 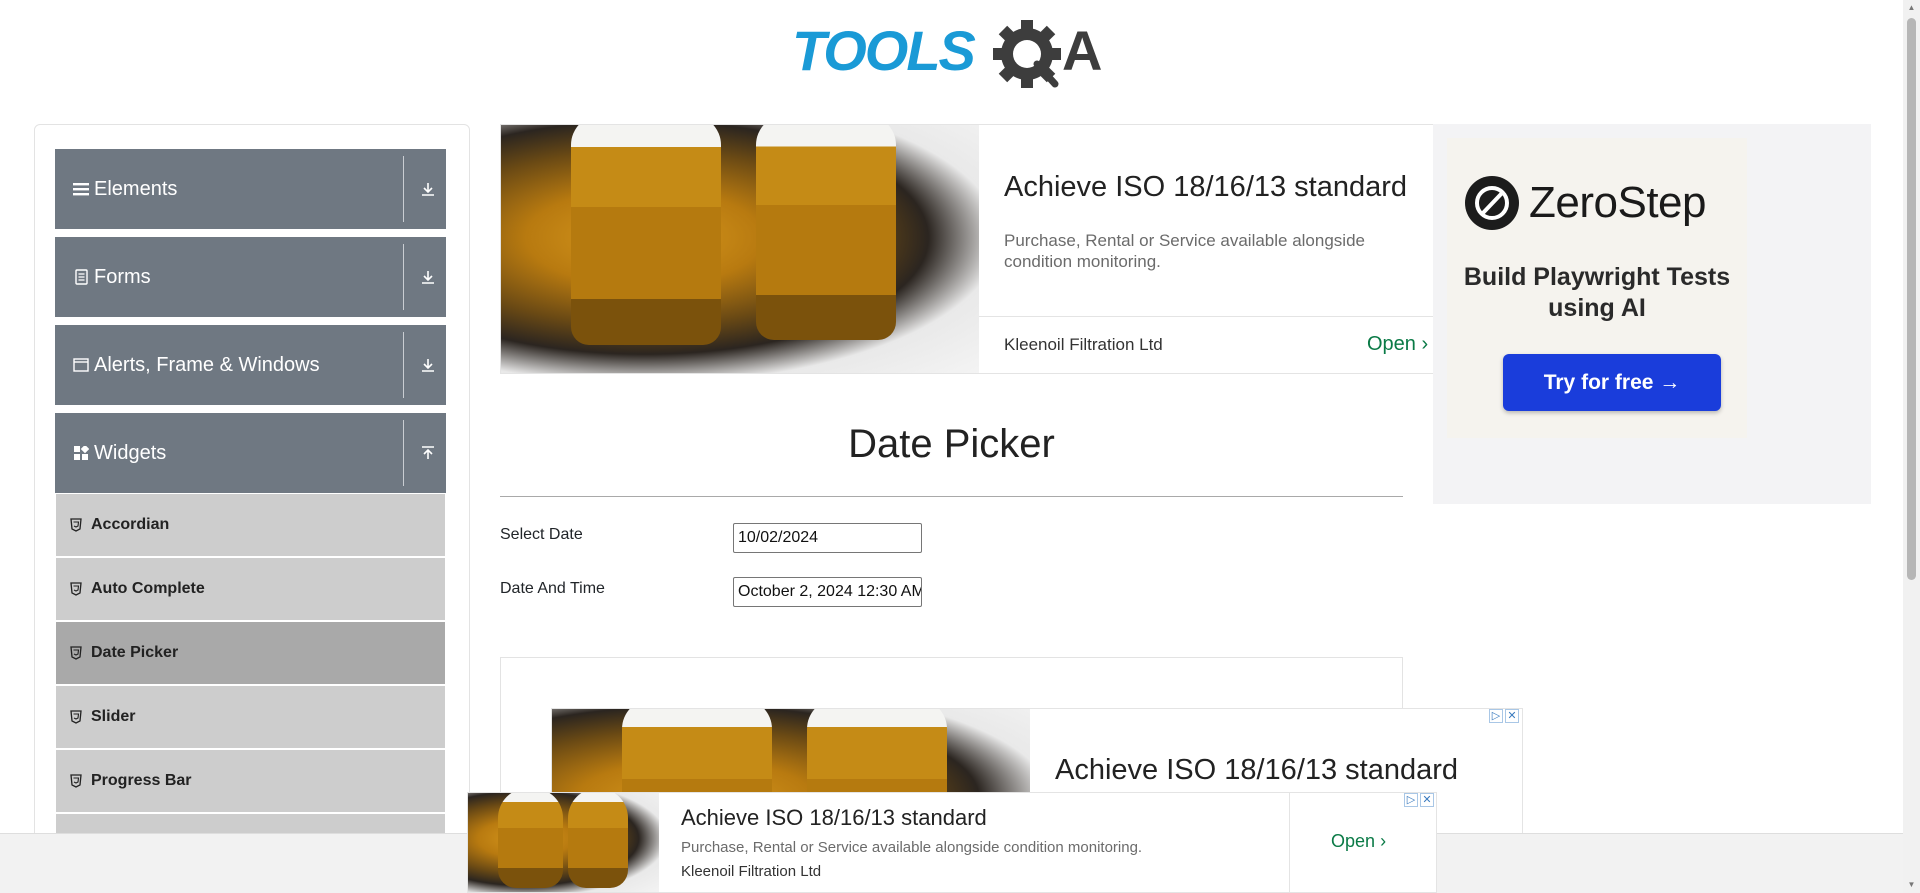 I want to click on sidebar-item-label: Auto Complete, so click(x=148, y=588).